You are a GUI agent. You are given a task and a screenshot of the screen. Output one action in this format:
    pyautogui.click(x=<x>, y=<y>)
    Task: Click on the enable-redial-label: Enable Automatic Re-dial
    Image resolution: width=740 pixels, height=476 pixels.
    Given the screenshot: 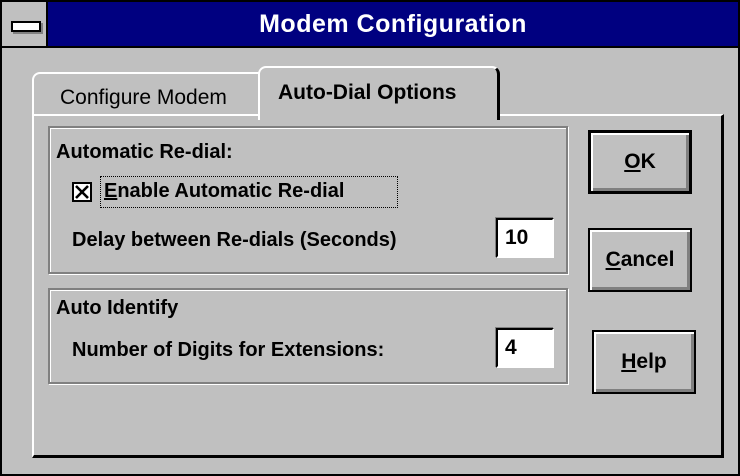 What is the action you would take?
    pyautogui.click(x=224, y=191)
    